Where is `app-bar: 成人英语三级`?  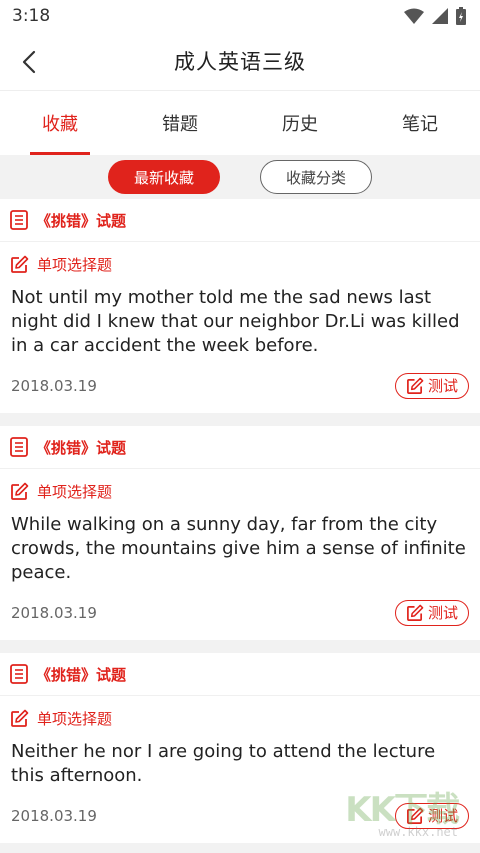 app-bar: 成人英语三级 is located at coordinates (240, 61).